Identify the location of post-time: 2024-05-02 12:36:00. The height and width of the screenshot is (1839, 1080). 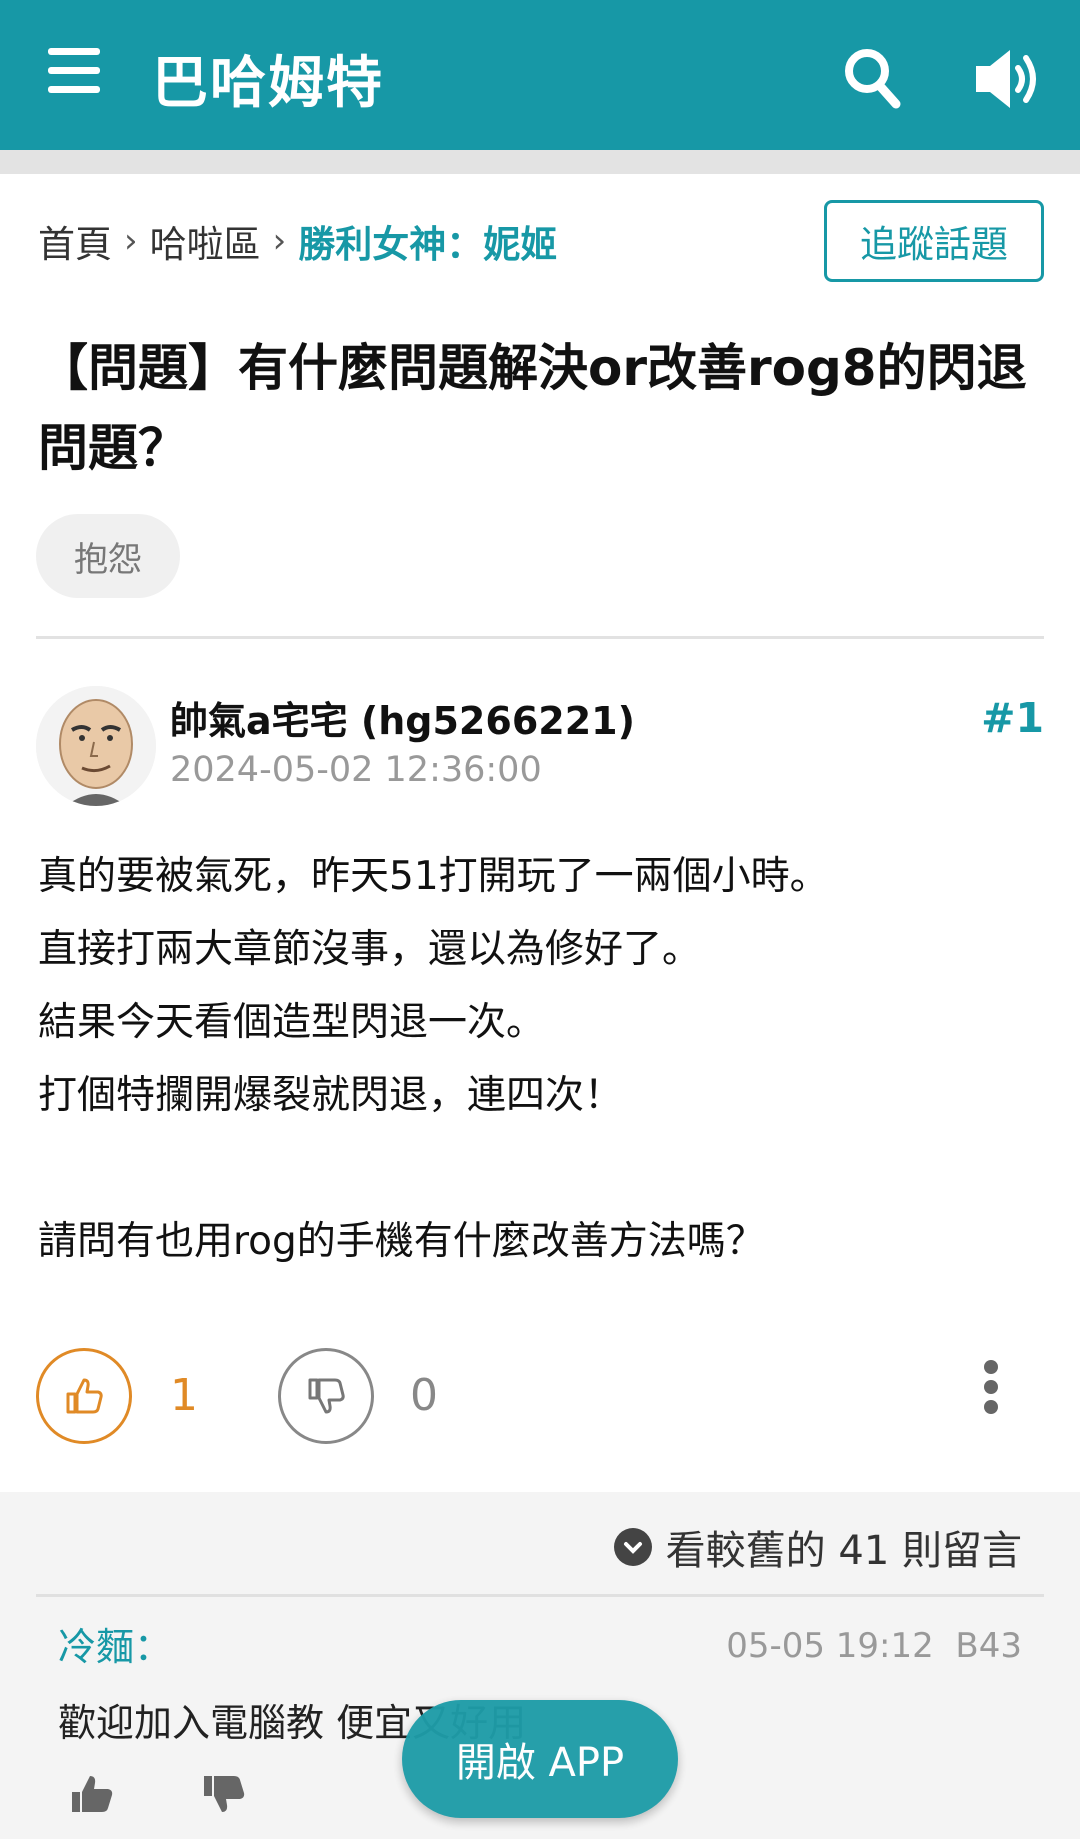
(356, 770).